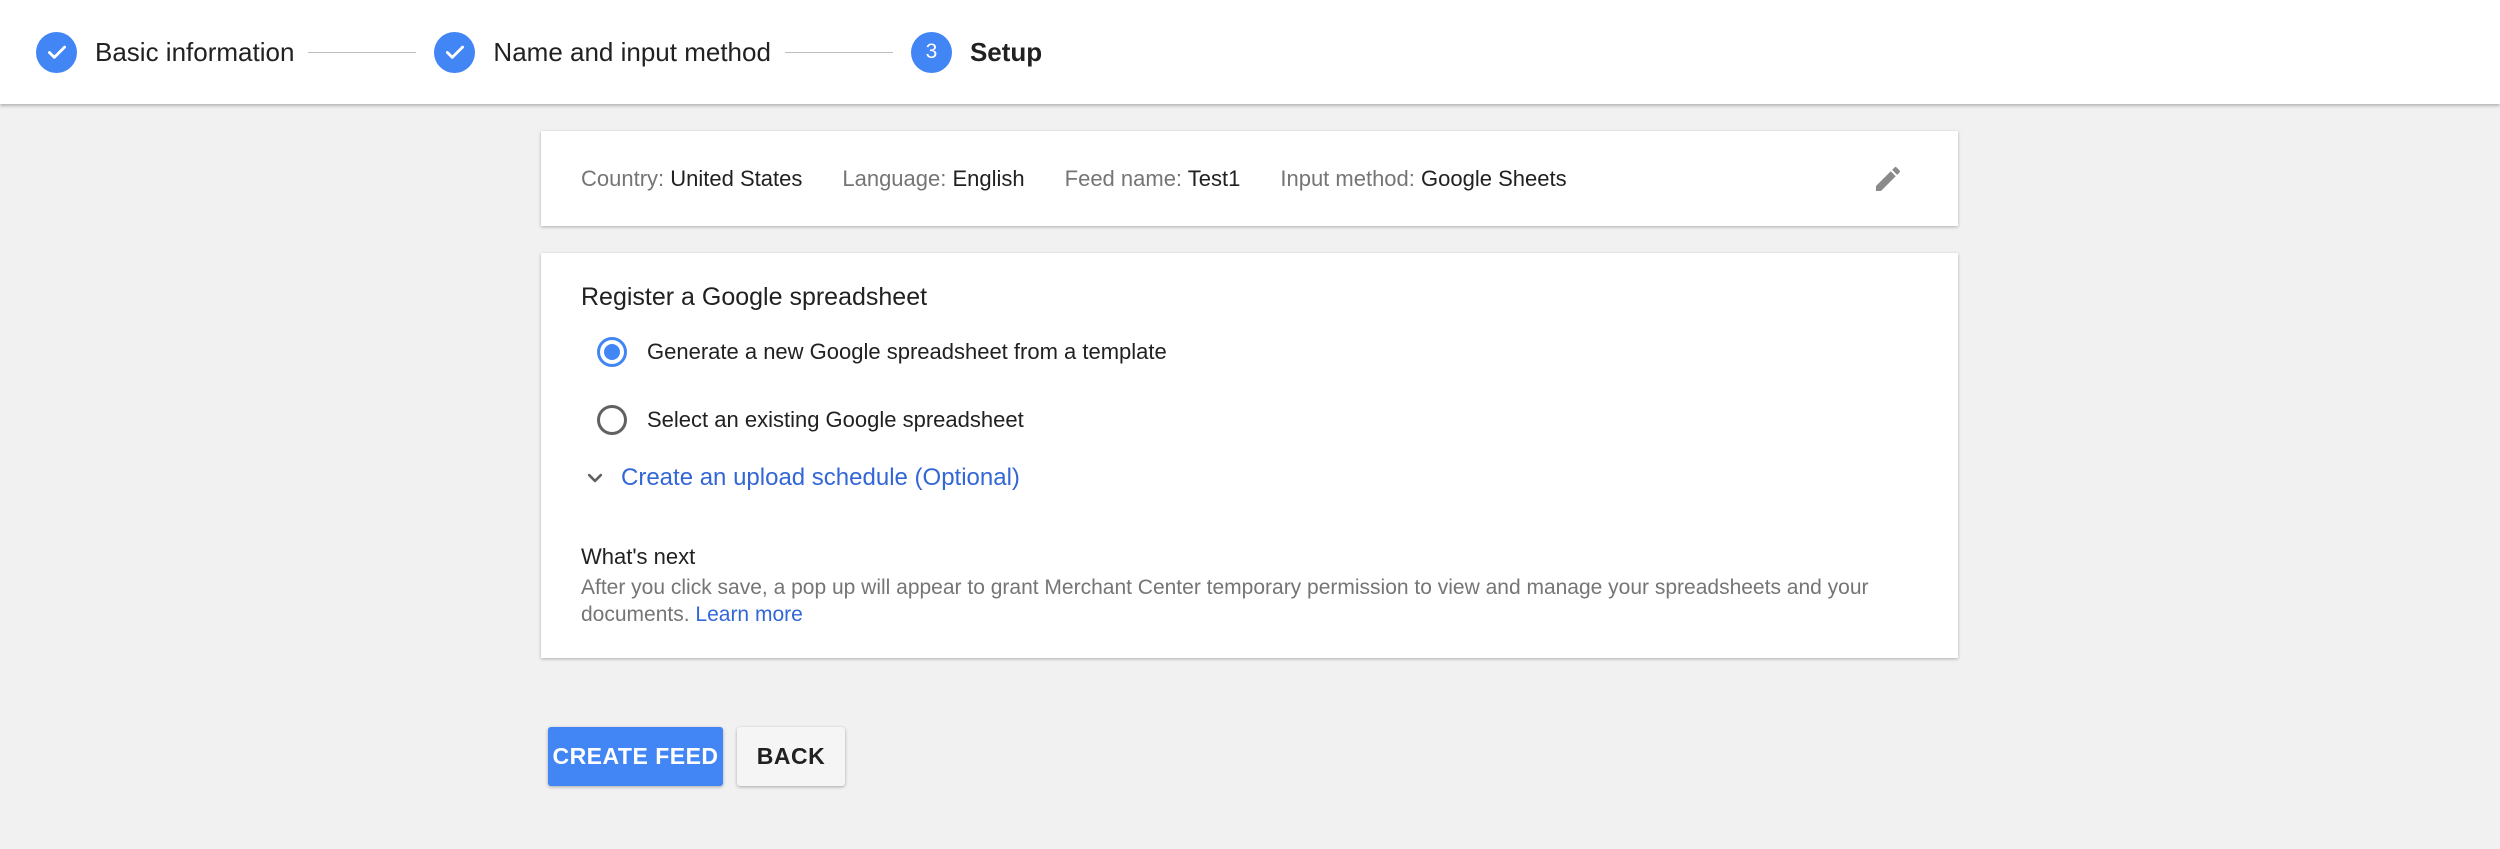  Describe the element at coordinates (754, 297) in the screenshot. I see `section-title: Register a Google spreadsheet` at that location.